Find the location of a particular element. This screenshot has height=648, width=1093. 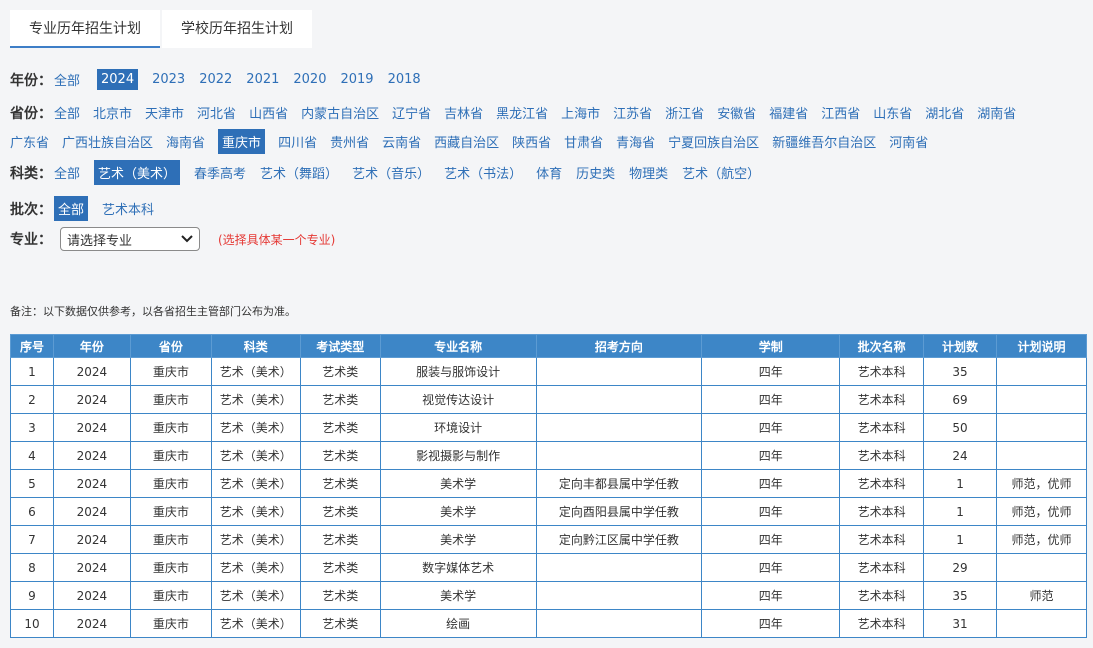

province-option: 浙江省 is located at coordinates (684, 112).